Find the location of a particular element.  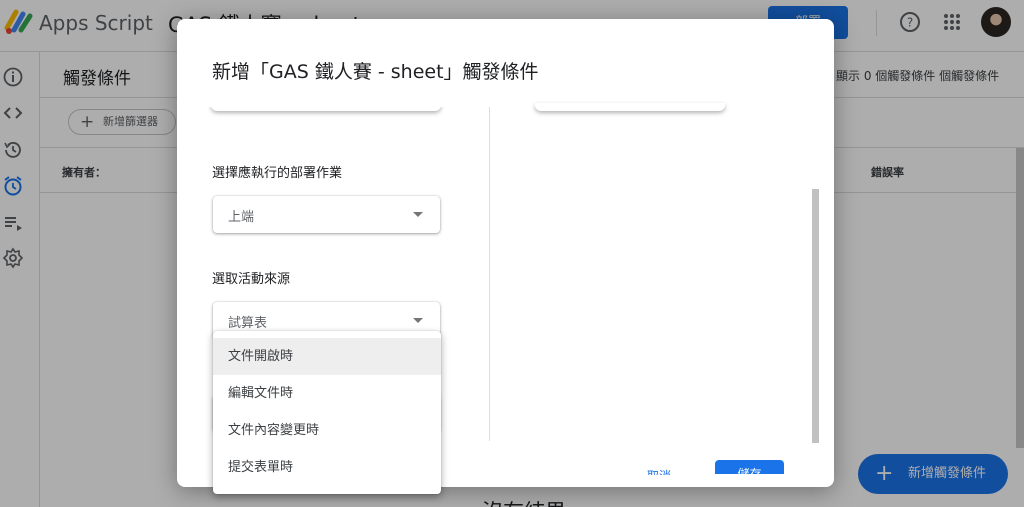

deployment-value: 上端 is located at coordinates (241, 217).